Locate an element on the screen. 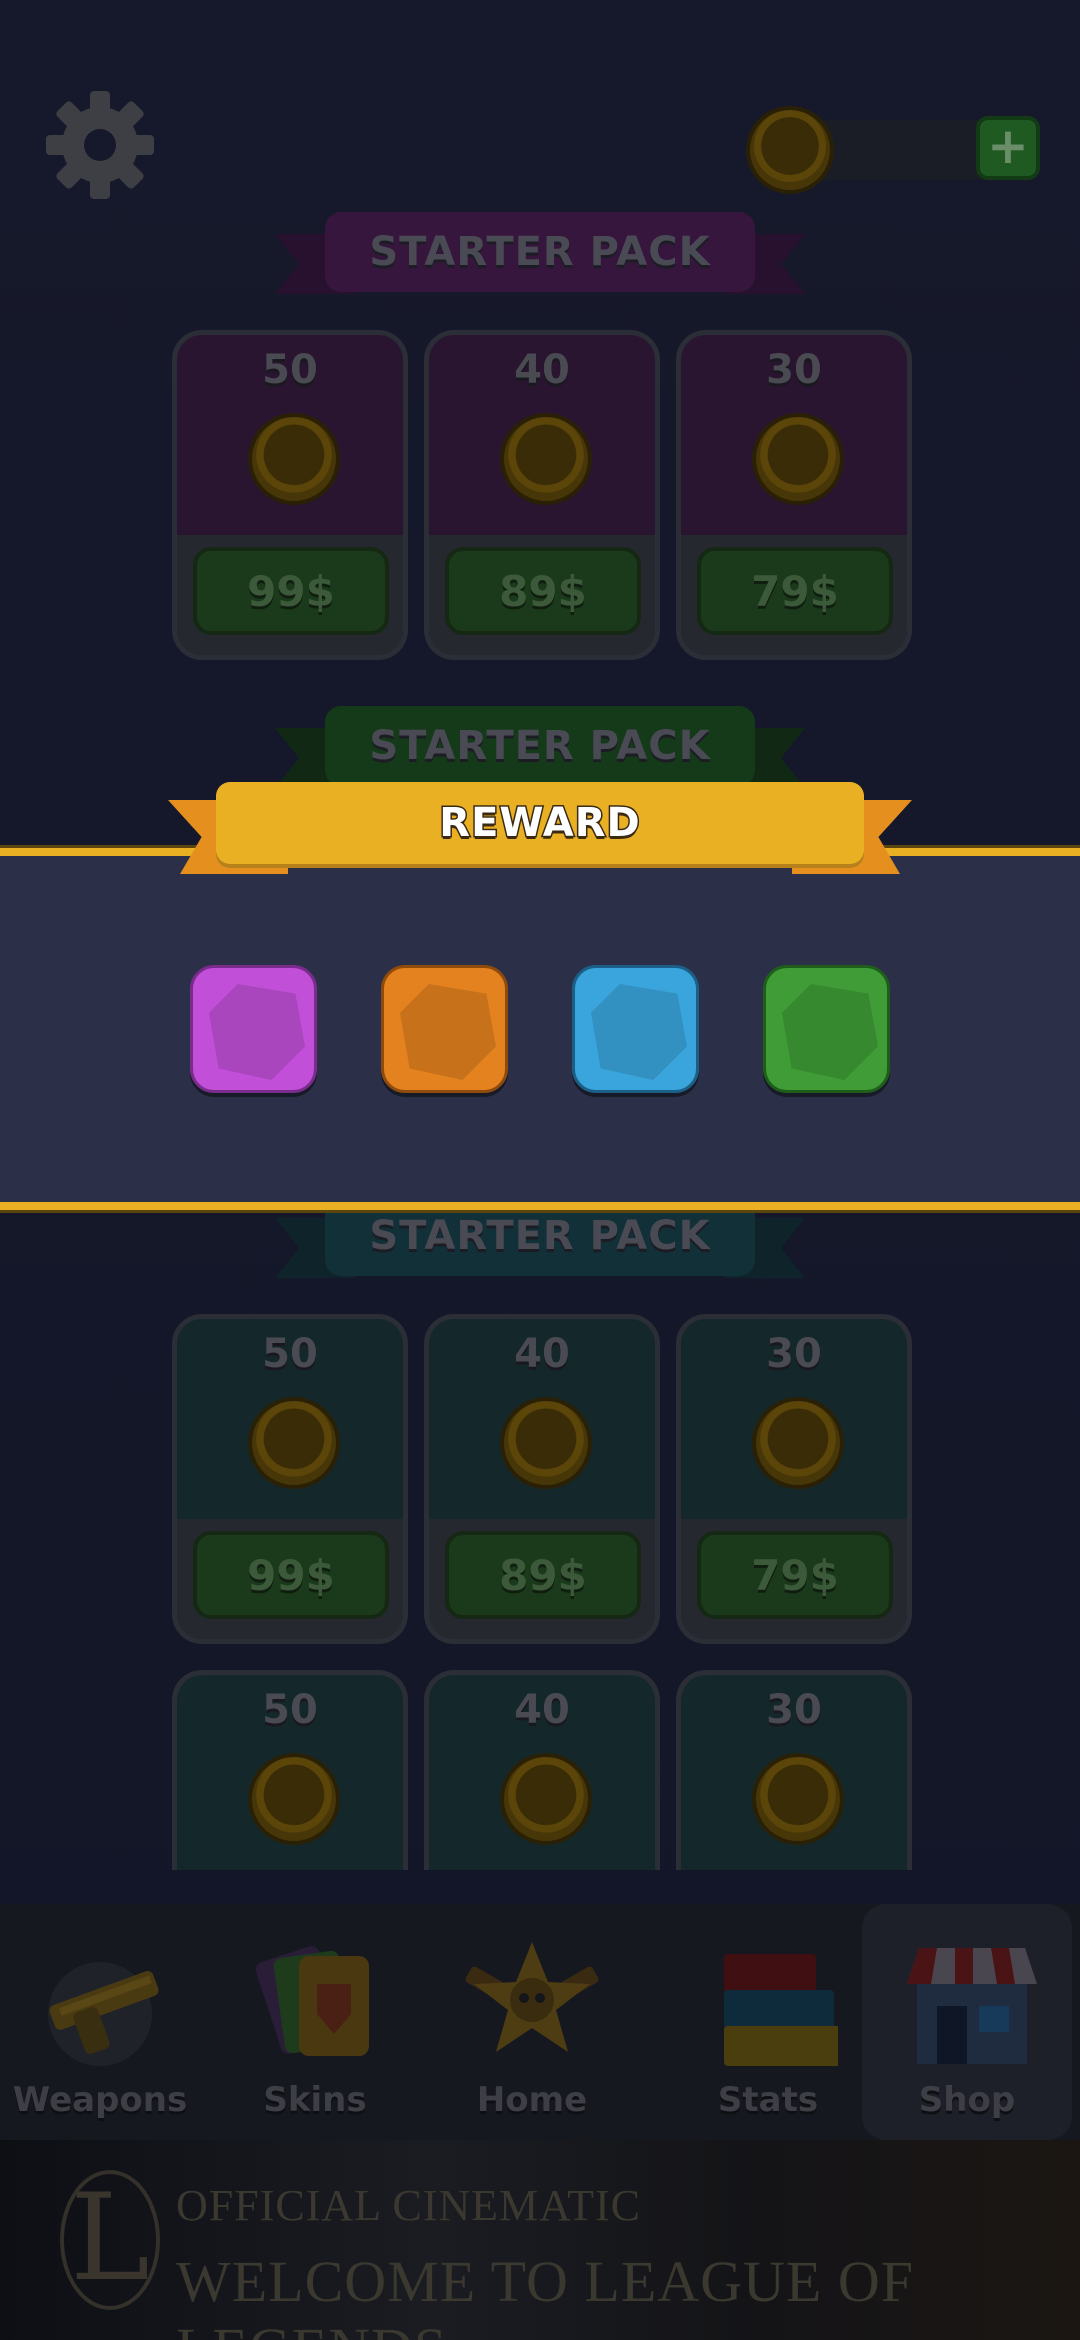  skull-star-icon is located at coordinates (532, 2004).